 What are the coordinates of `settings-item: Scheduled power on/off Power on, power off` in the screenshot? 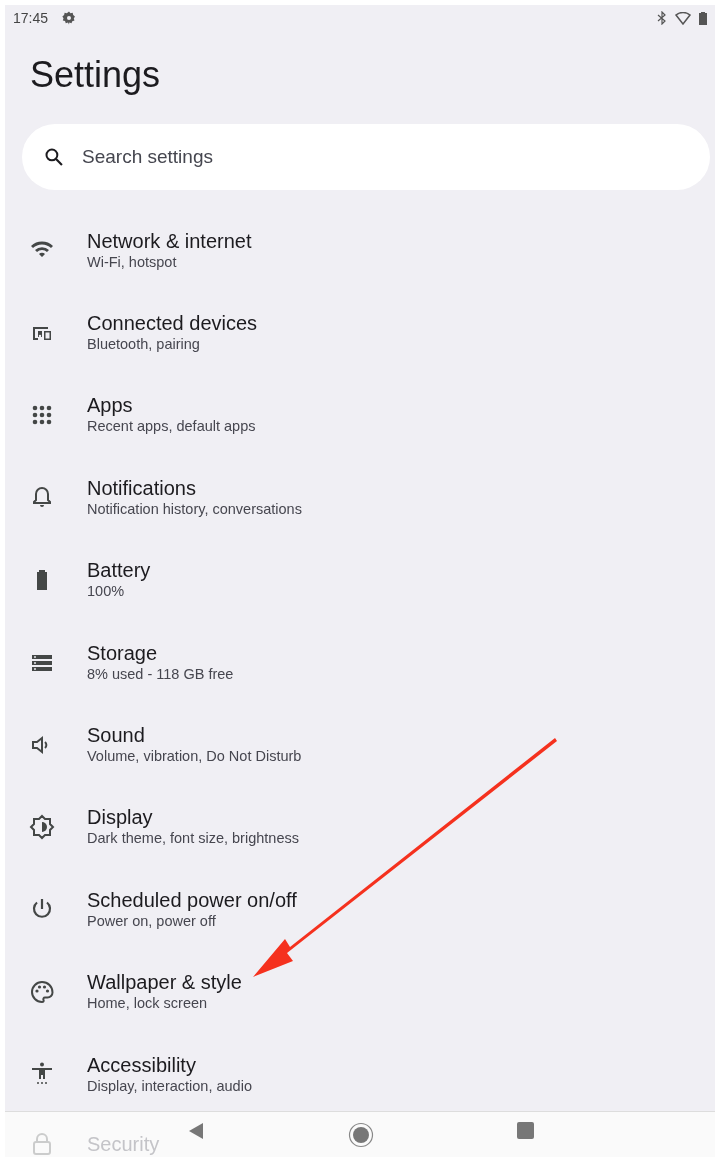 It's located at (360, 909).